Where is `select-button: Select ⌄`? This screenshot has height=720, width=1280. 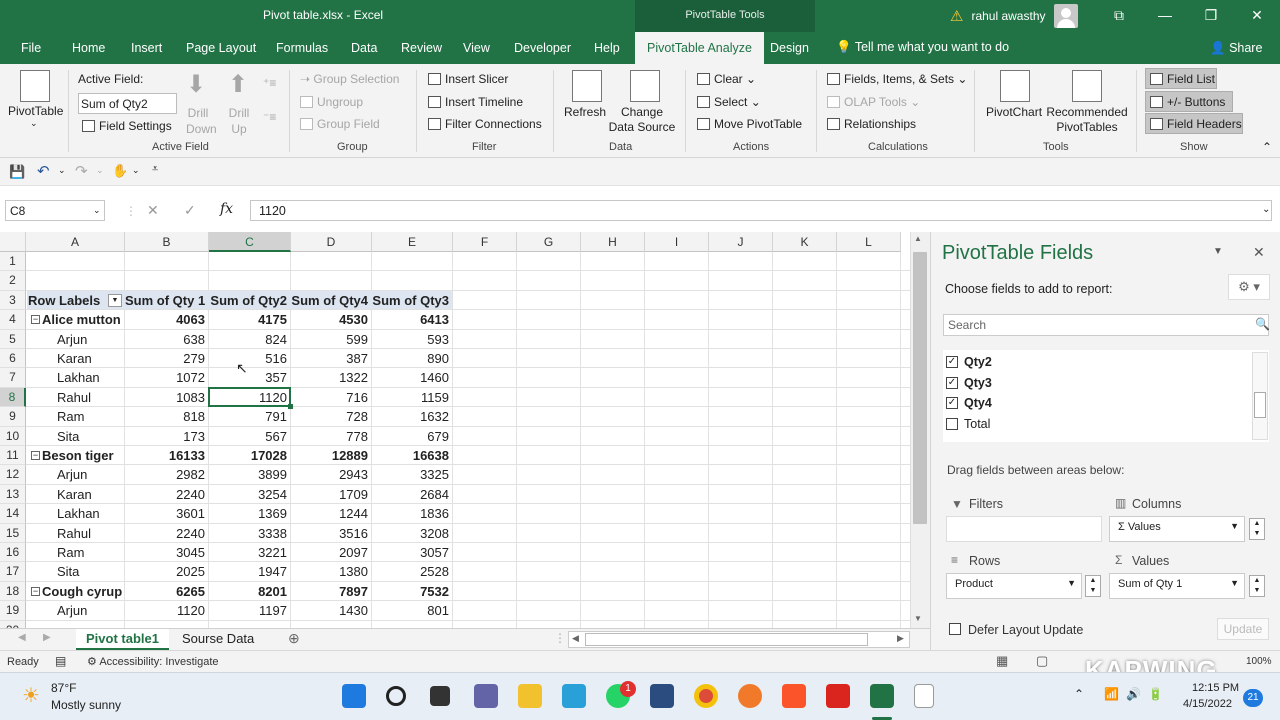
select-button: Select ⌄ is located at coordinates (729, 102).